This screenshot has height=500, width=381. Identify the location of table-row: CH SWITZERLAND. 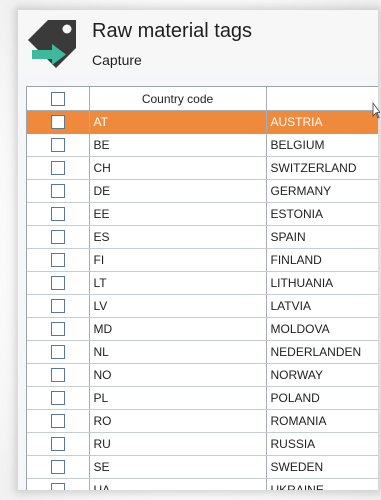
(202, 168).